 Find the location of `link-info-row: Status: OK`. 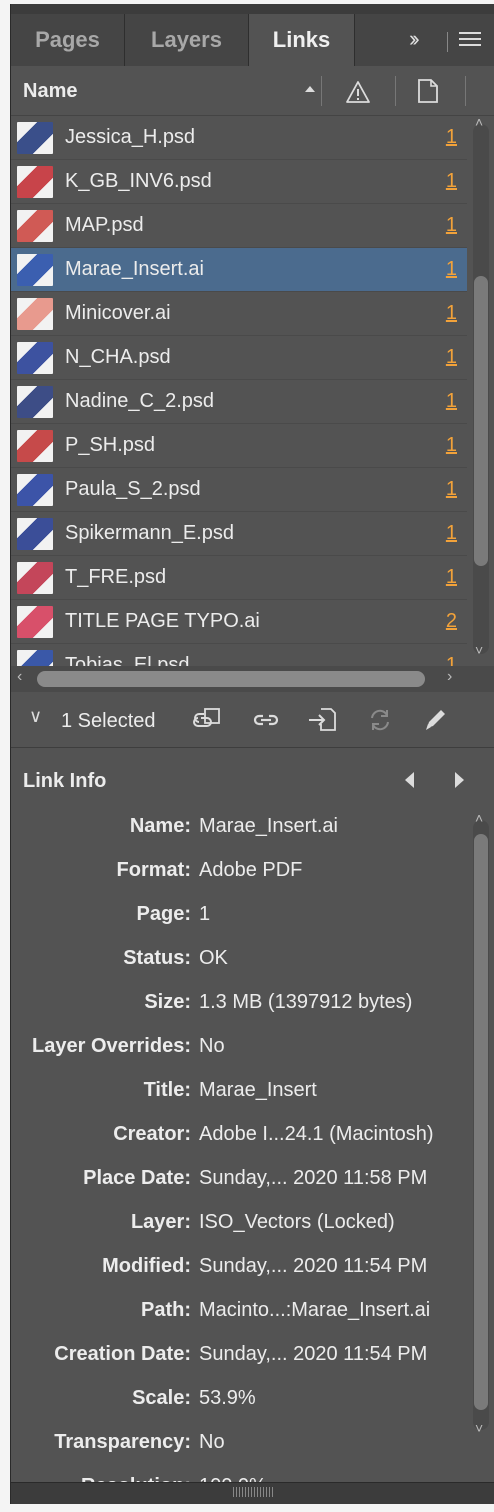

link-info-row: Status: OK is located at coordinates (239, 958).